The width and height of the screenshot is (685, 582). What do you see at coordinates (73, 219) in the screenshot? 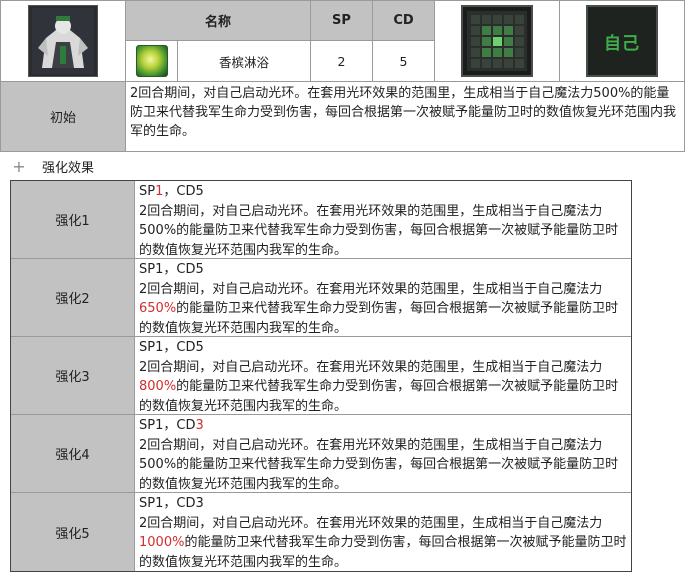
I see `enhance-label: 强化1` at bounding box center [73, 219].